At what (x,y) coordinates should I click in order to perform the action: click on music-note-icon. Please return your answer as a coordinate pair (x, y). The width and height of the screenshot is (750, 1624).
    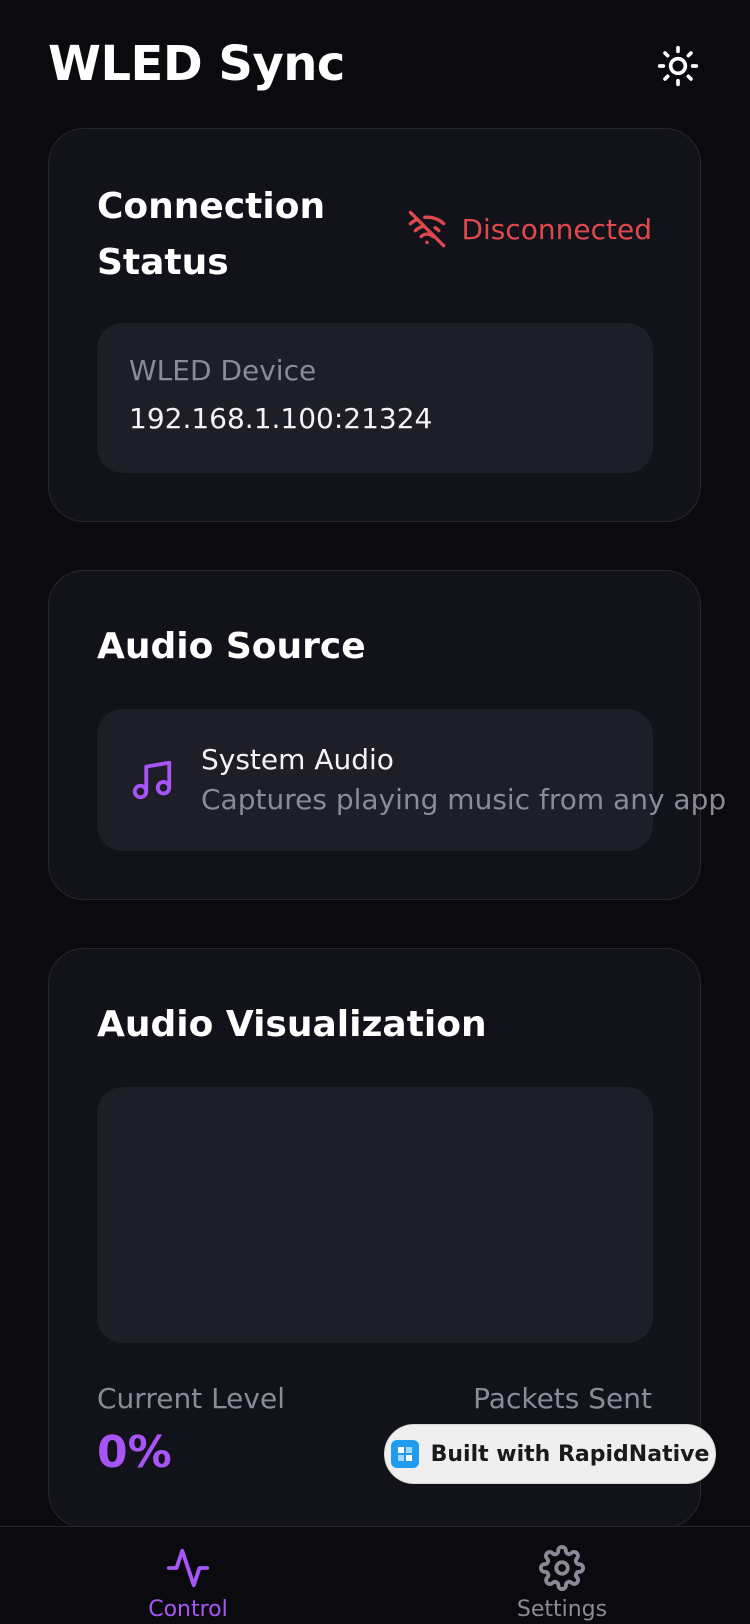
    Looking at the image, I should click on (152, 780).